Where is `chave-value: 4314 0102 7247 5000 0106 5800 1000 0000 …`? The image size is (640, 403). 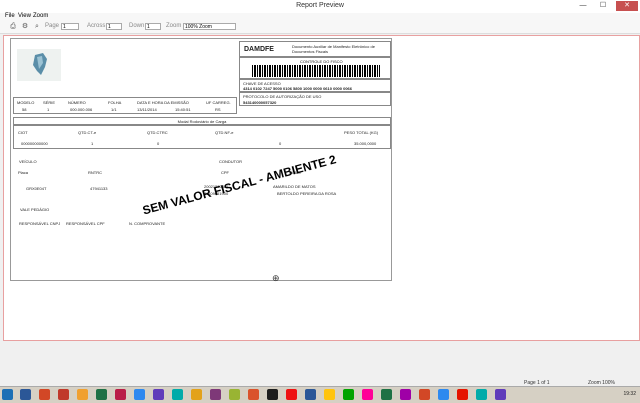
chave-value: 4314 0102 7247 5000 0106 5800 1000 0000 … is located at coordinates (297, 88).